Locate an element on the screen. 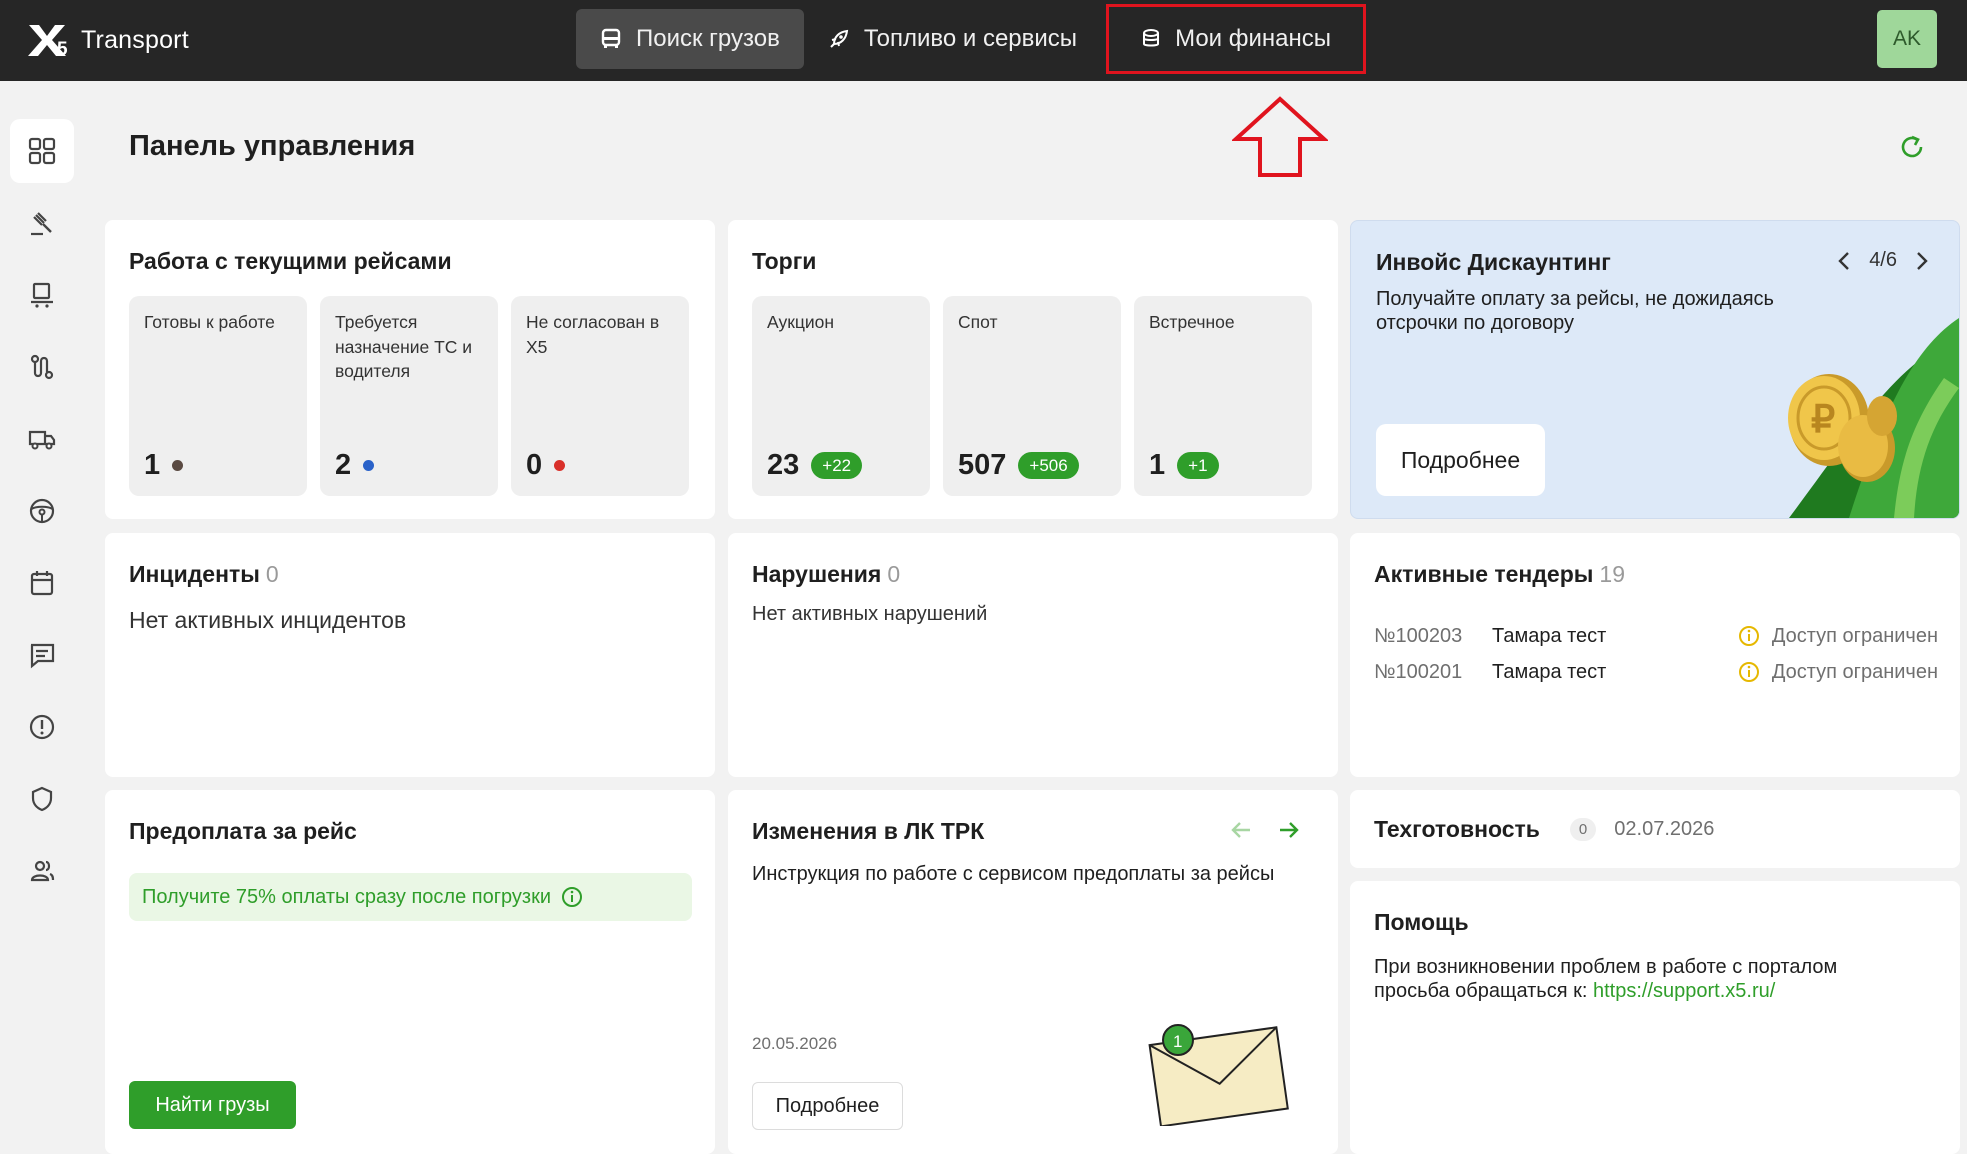 The height and width of the screenshot is (1154, 1967). tile-value: 507 is located at coordinates (982, 465).